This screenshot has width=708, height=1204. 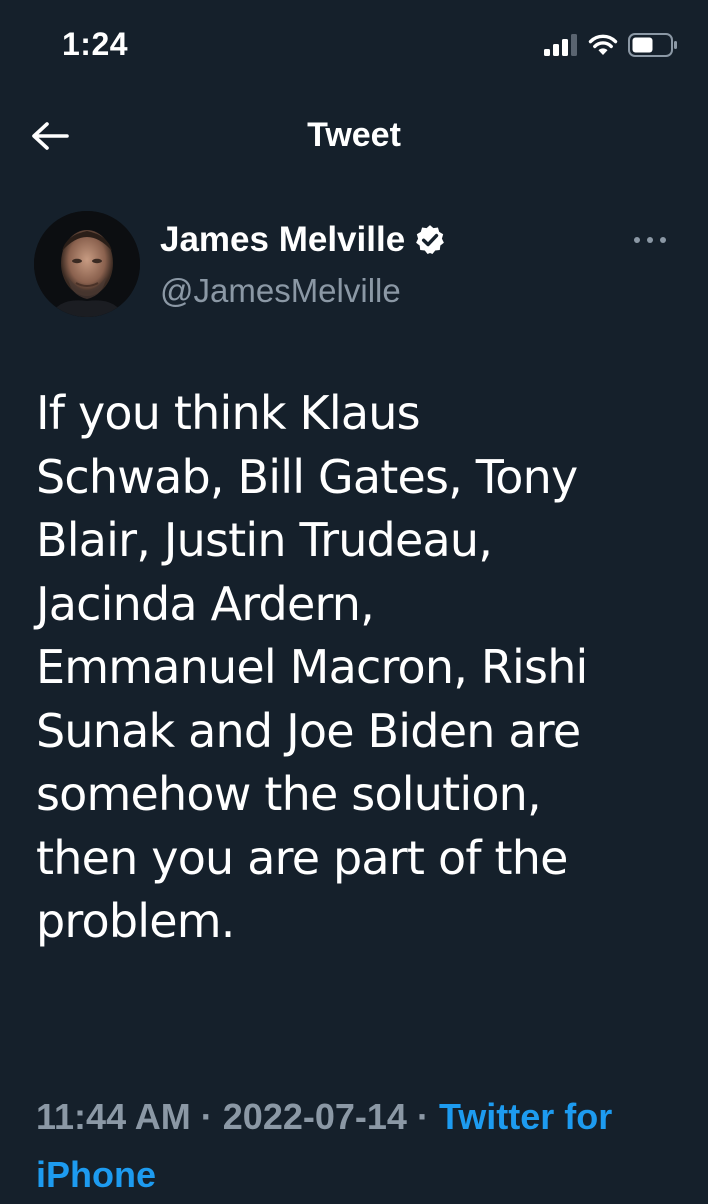 I want to click on author-name-row: James Melville, so click(x=303, y=240).